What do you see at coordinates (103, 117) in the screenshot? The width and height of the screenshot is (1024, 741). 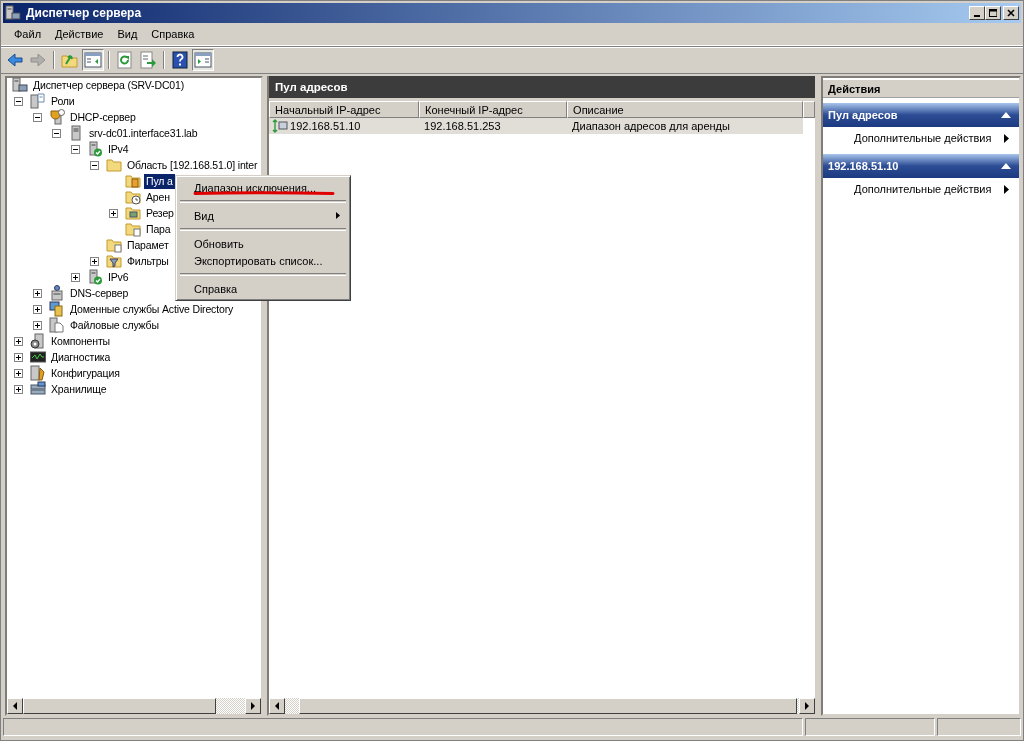 I see `tree-item: DHCP-сервер` at bounding box center [103, 117].